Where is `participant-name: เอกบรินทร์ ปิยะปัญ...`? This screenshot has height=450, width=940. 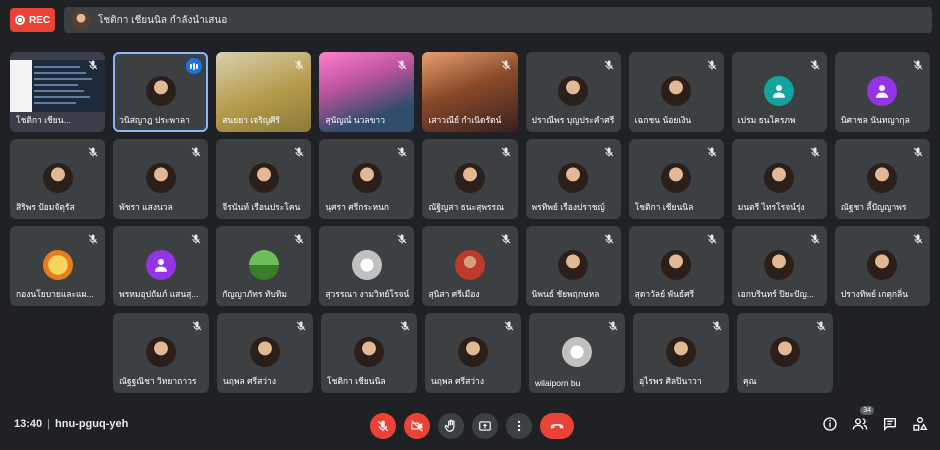
participant-name: เอกบรินทร์ ปิยะปัญ... is located at coordinates (775, 294).